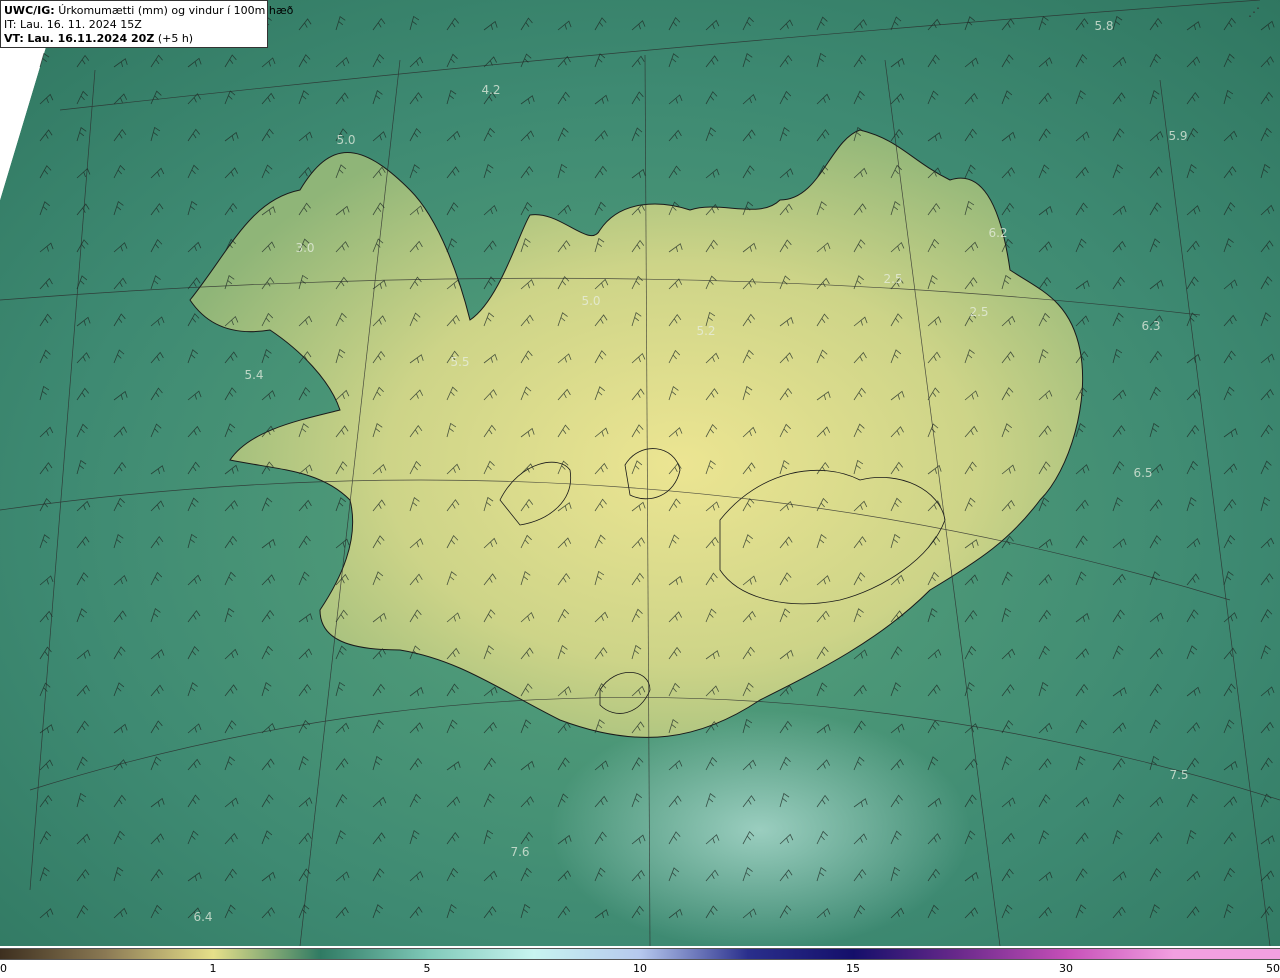 The height and width of the screenshot is (978, 1280). I want to click on moisture-plume, so click(760, 828).